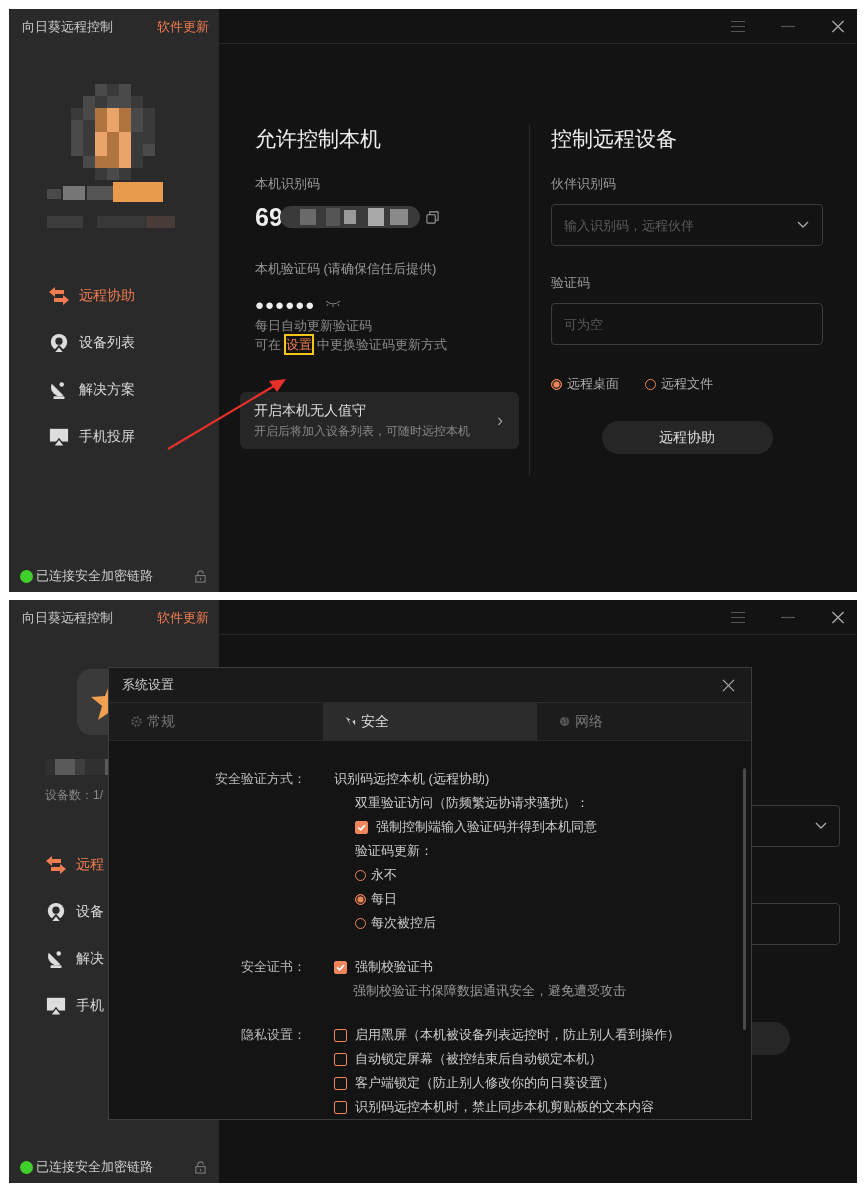 This screenshot has width=865, height=1191. What do you see at coordinates (687, 437) in the screenshot?
I see `remote-assist-button: 远程协助` at bounding box center [687, 437].